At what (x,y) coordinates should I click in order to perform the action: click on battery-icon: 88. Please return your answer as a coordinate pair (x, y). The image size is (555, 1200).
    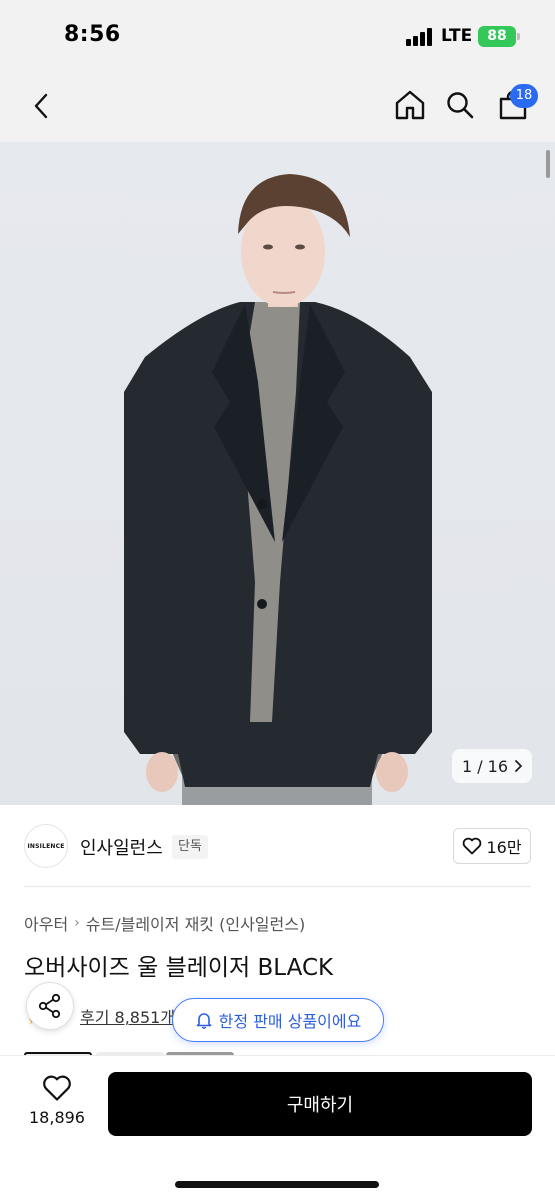
    Looking at the image, I should click on (497, 36).